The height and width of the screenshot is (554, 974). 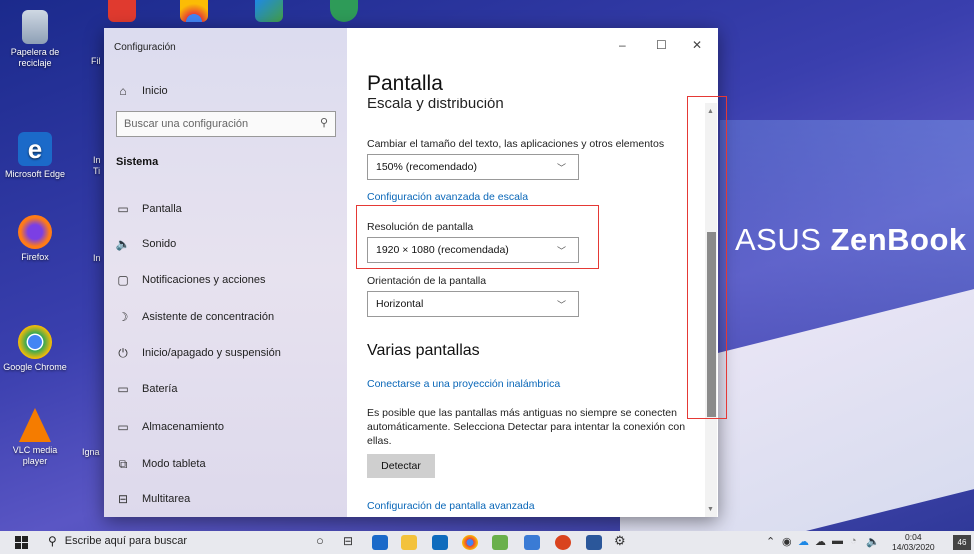 What do you see at coordinates (913, 547) in the screenshot?
I see `clock-date: 14/03/2020` at bounding box center [913, 547].